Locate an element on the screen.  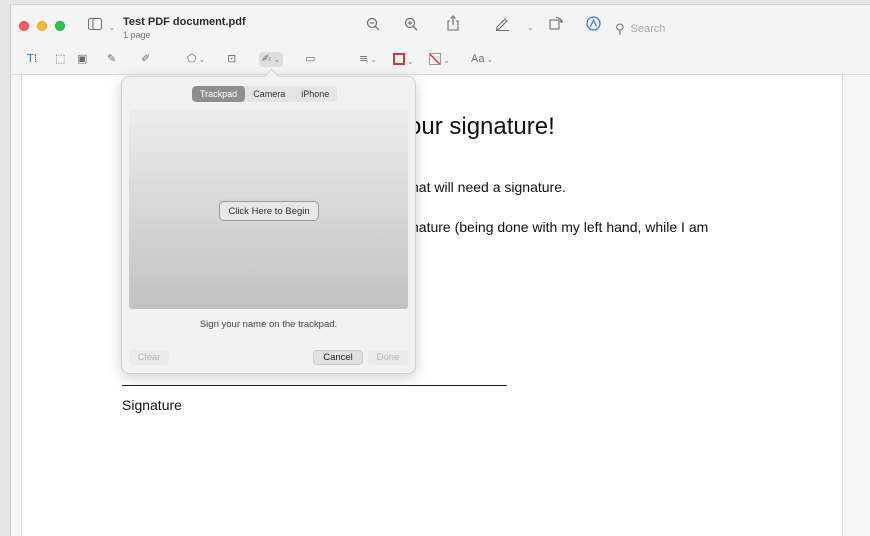
highlight-menu-button: ⌄ is located at coordinates (529, 27).